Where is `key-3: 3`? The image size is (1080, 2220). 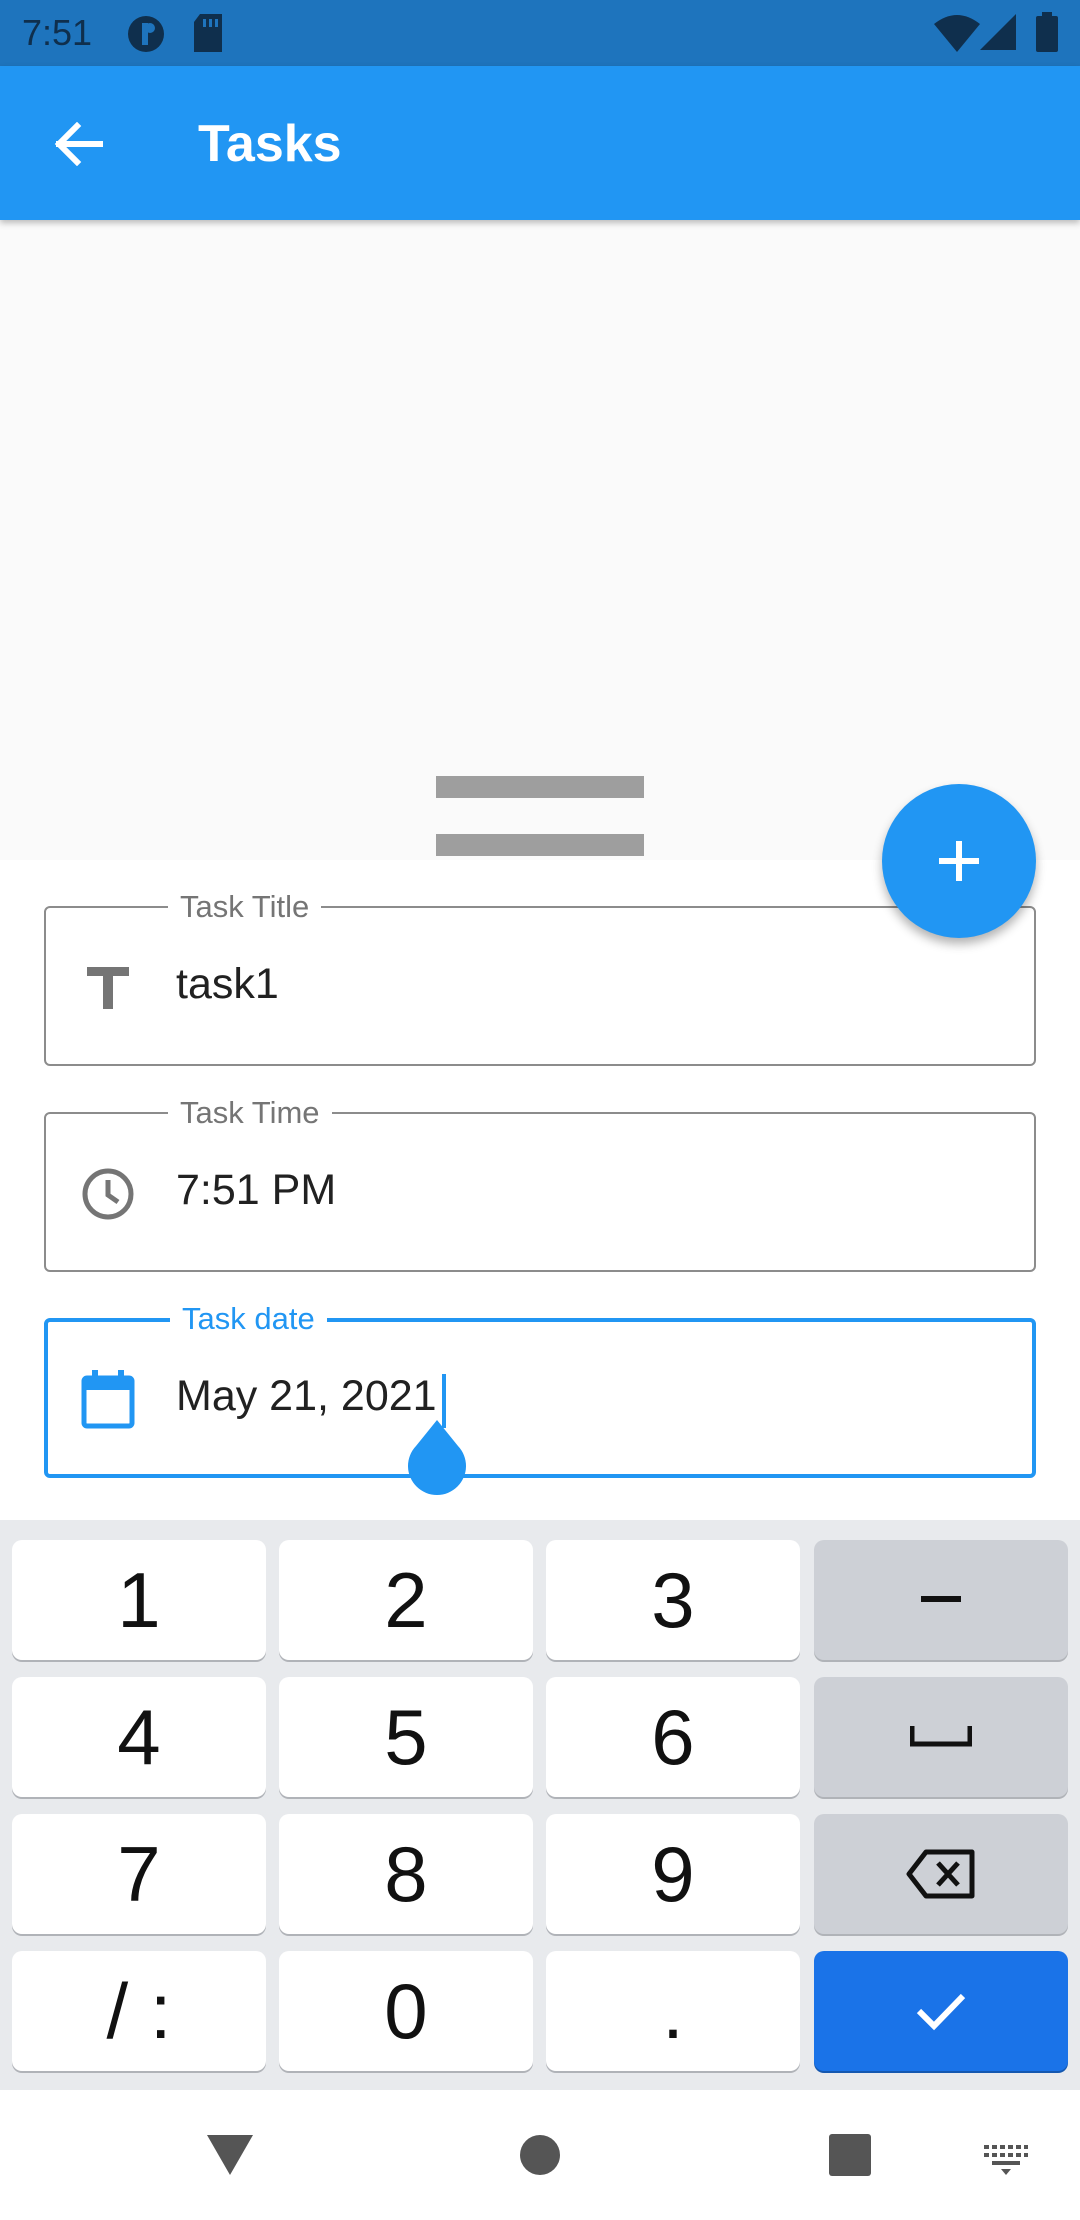 key-3: 3 is located at coordinates (673, 1600).